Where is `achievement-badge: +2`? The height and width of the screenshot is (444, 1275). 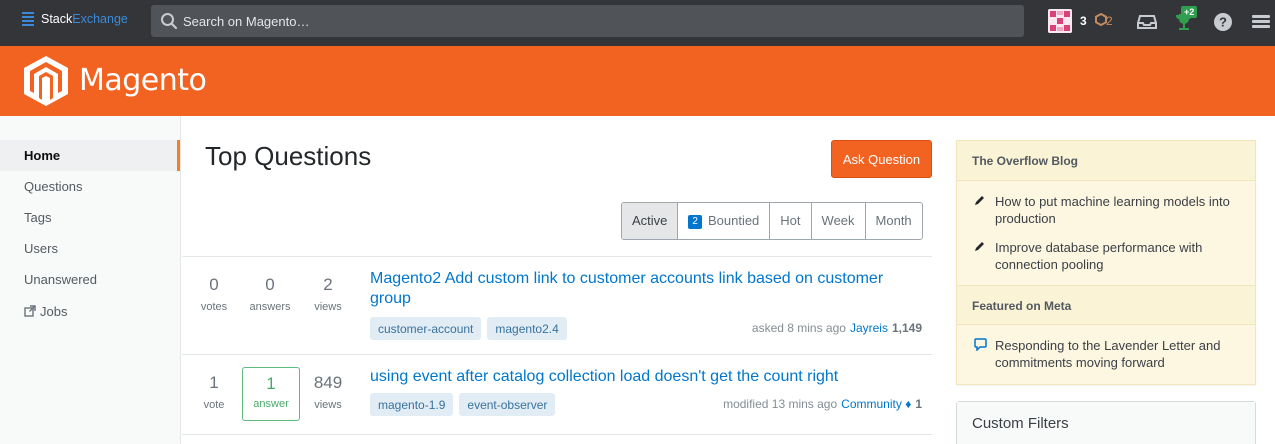 achievement-badge: +2 is located at coordinates (1189, 12).